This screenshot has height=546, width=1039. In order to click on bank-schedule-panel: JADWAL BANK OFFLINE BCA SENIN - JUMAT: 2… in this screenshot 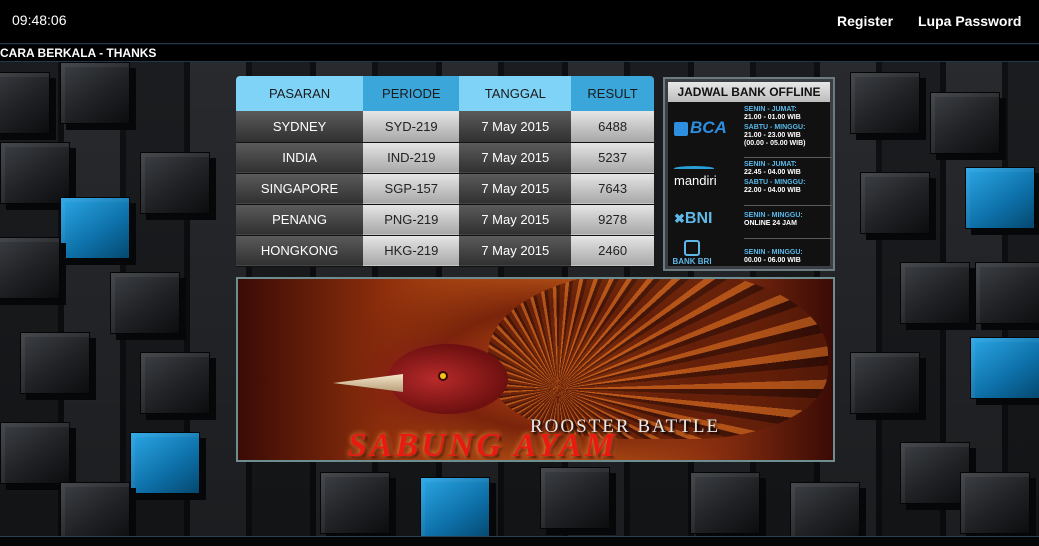, I will do `click(749, 174)`.